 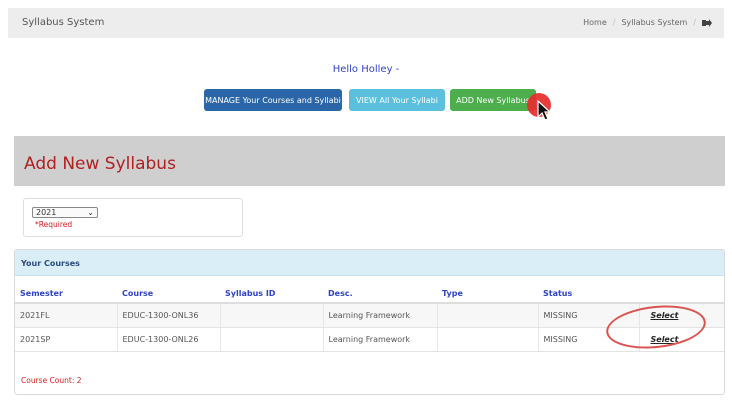 What do you see at coordinates (51, 380) in the screenshot?
I see `course-count: Course Count: 2` at bounding box center [51, 380].